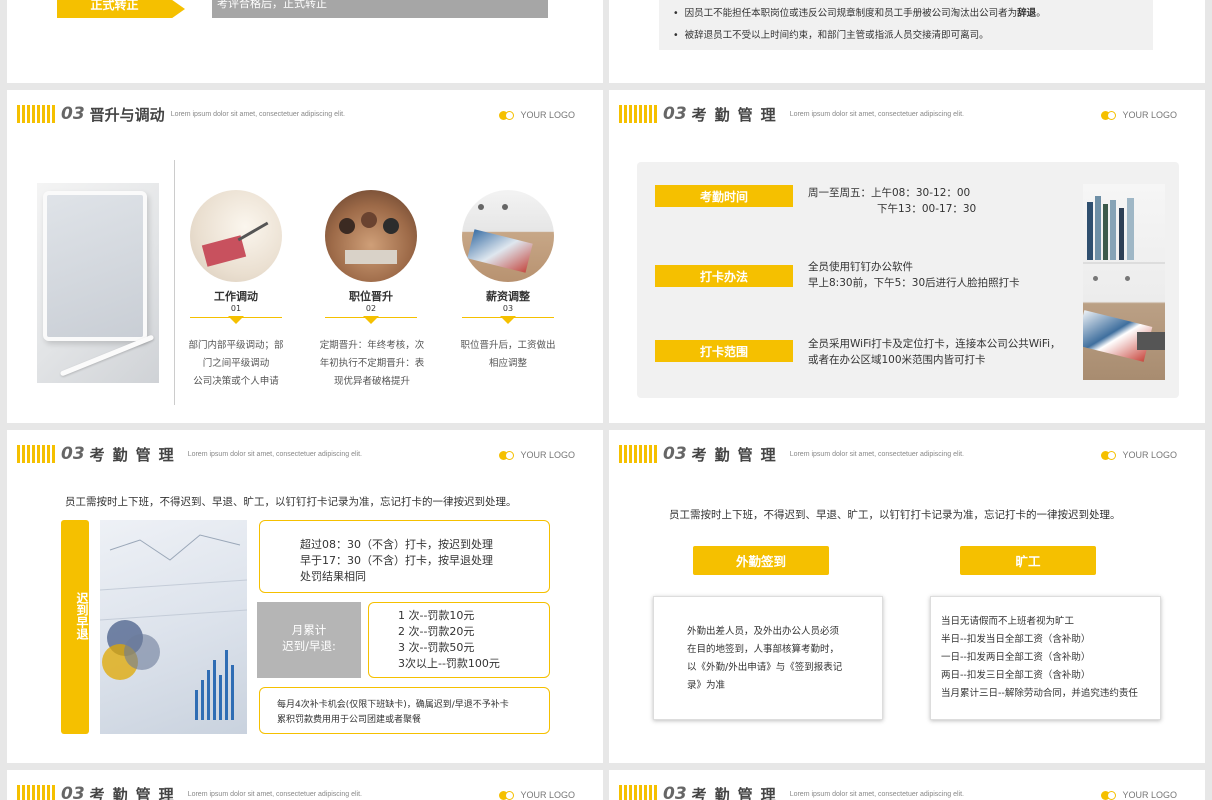 This screenshot has width=1212, height=800. I want to click on slide-probation: 正式转正 考评合格后，正式转正, so click(305, 41).